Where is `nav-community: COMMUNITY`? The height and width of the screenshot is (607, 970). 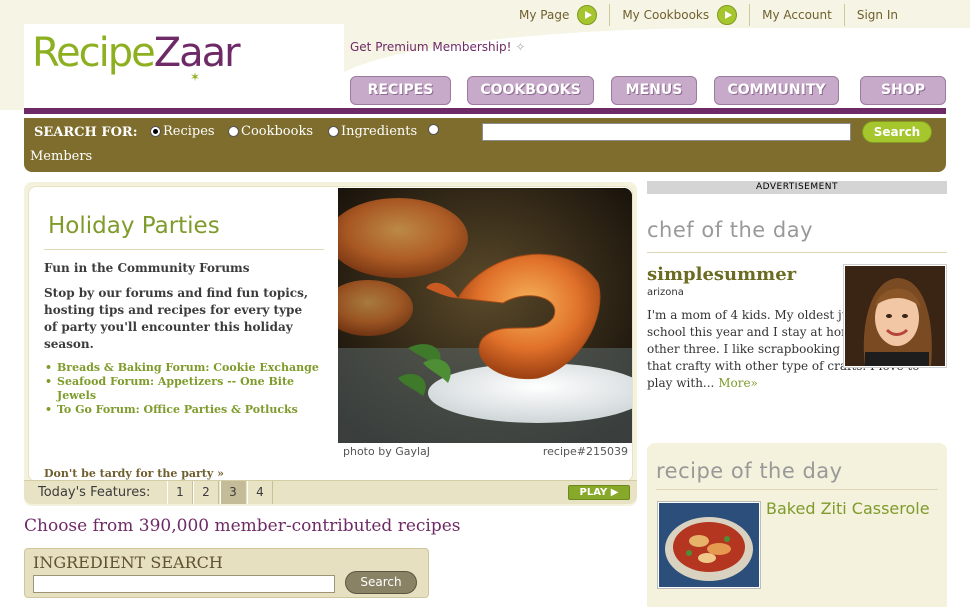
nav-community: COMMUNITY is located at coordinates (776, 90).